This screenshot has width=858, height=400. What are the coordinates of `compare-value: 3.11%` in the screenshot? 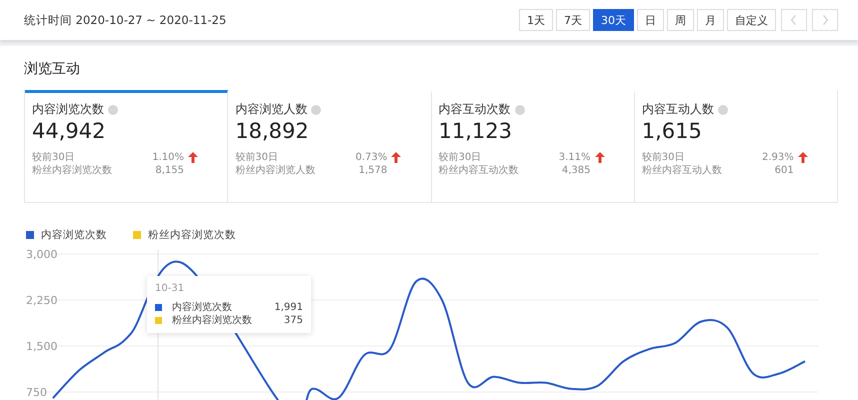 It's located at (574, 157).